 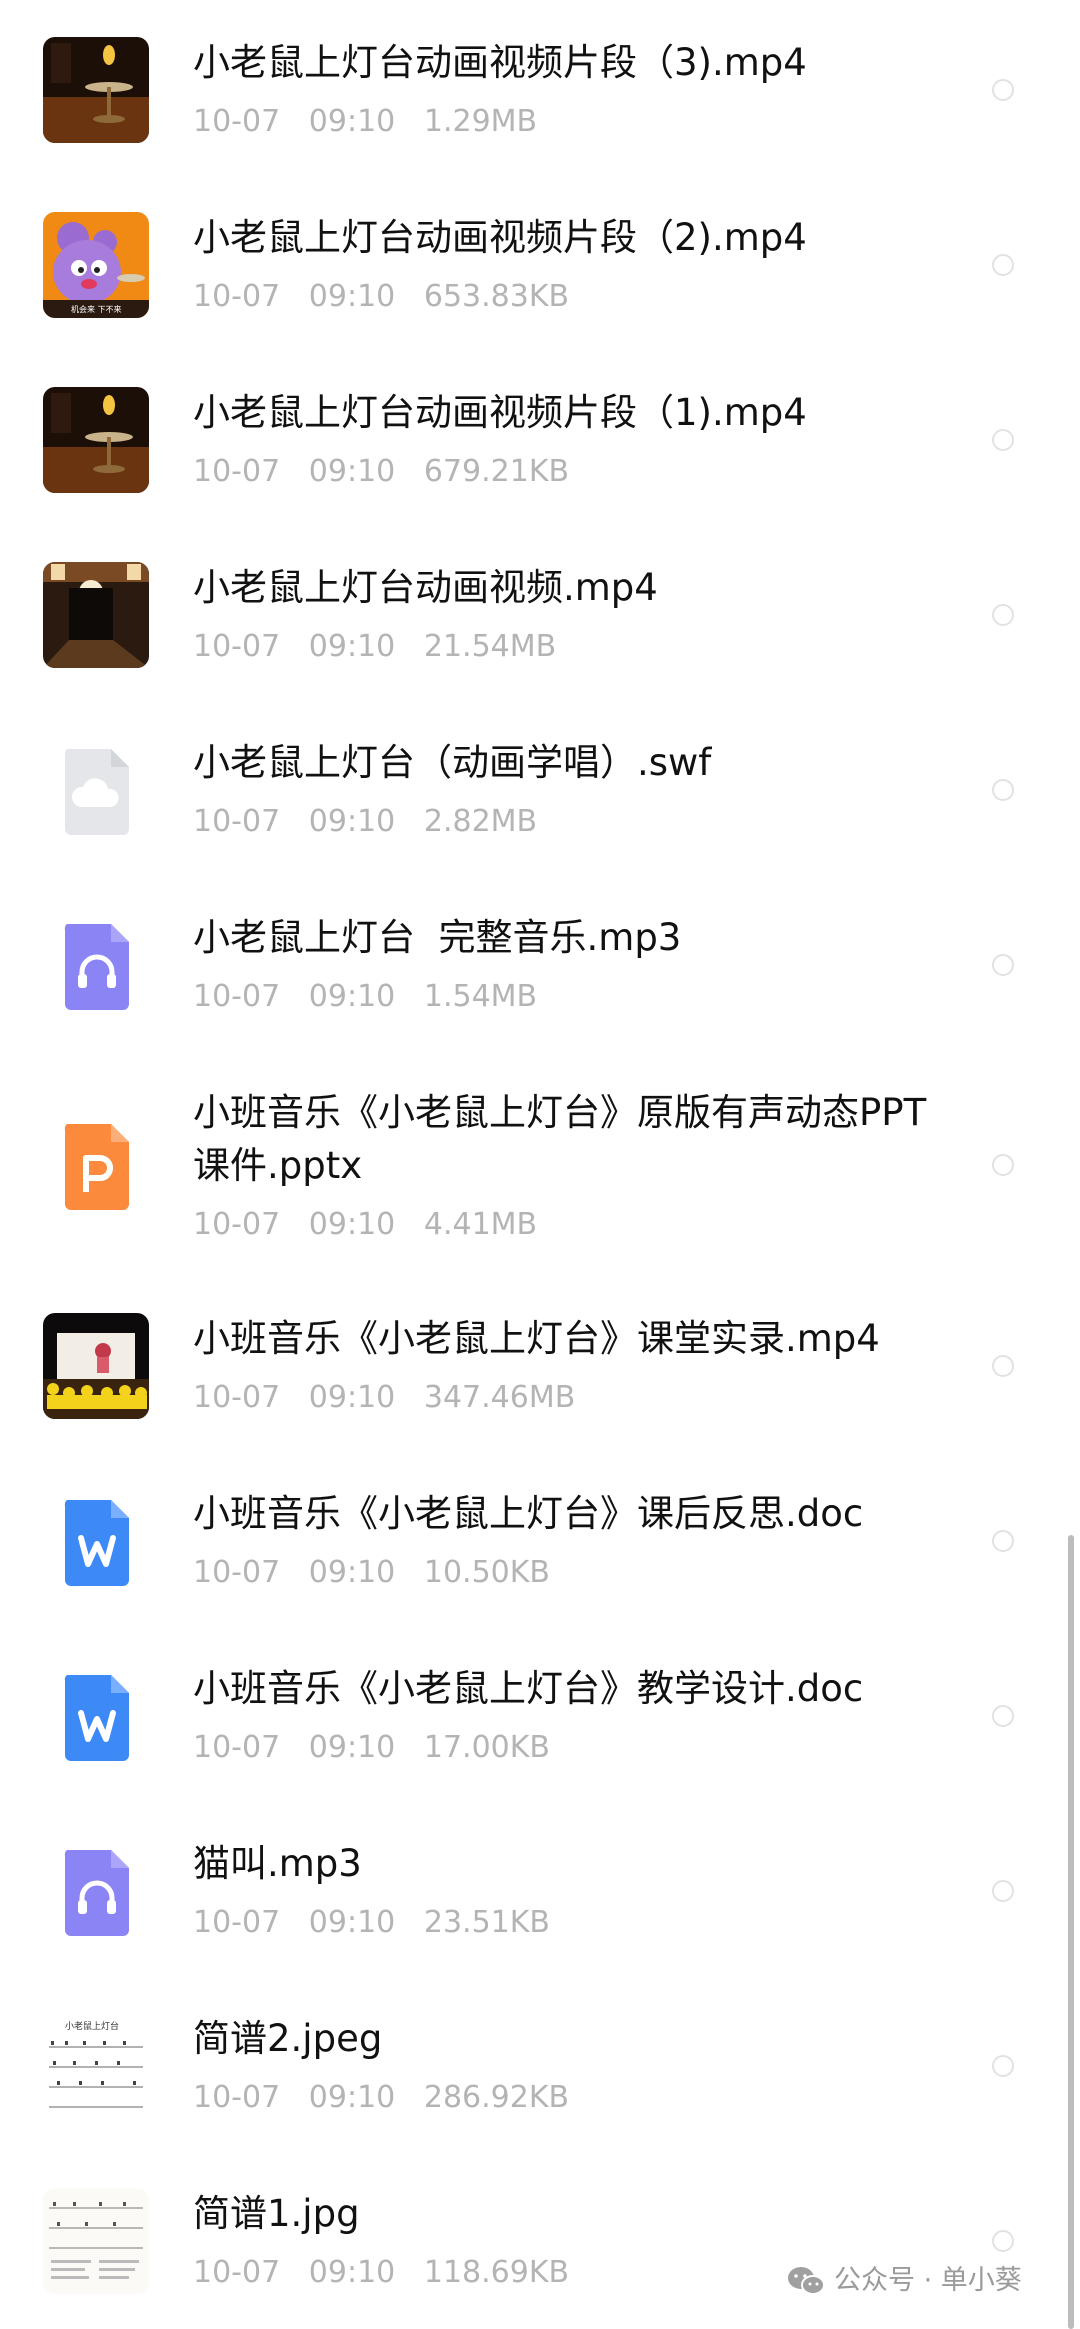 What do you see at coordinates (560, 1139) in the screenshot?
I see `file-name: 小班音乐《小老鼠上灯台》原版有声动态PPT课件.pptx` at bounding box center [560, 1139].